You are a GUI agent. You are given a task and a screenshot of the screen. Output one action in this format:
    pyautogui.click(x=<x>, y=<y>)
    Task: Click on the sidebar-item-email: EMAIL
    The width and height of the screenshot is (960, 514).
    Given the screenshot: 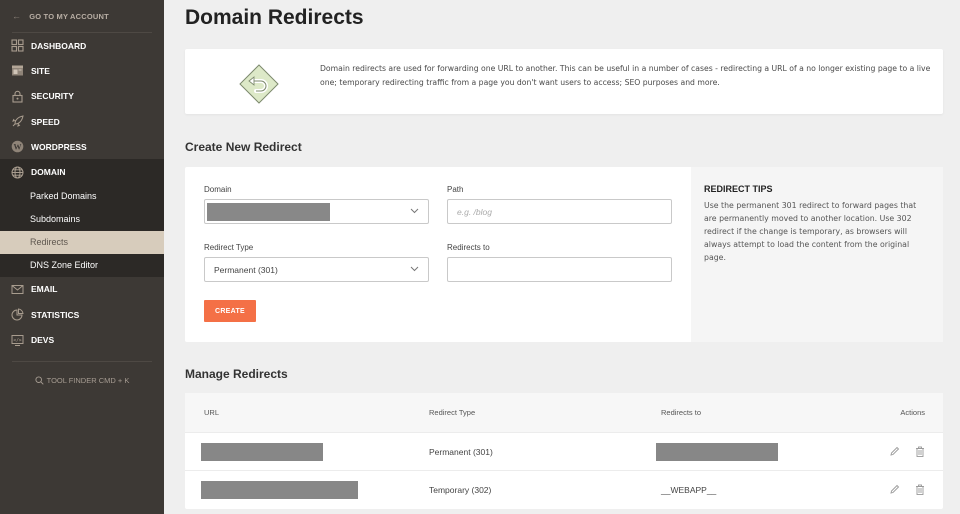 What is the action you would take?
    pyautogui.click(x=82, y=289)
    